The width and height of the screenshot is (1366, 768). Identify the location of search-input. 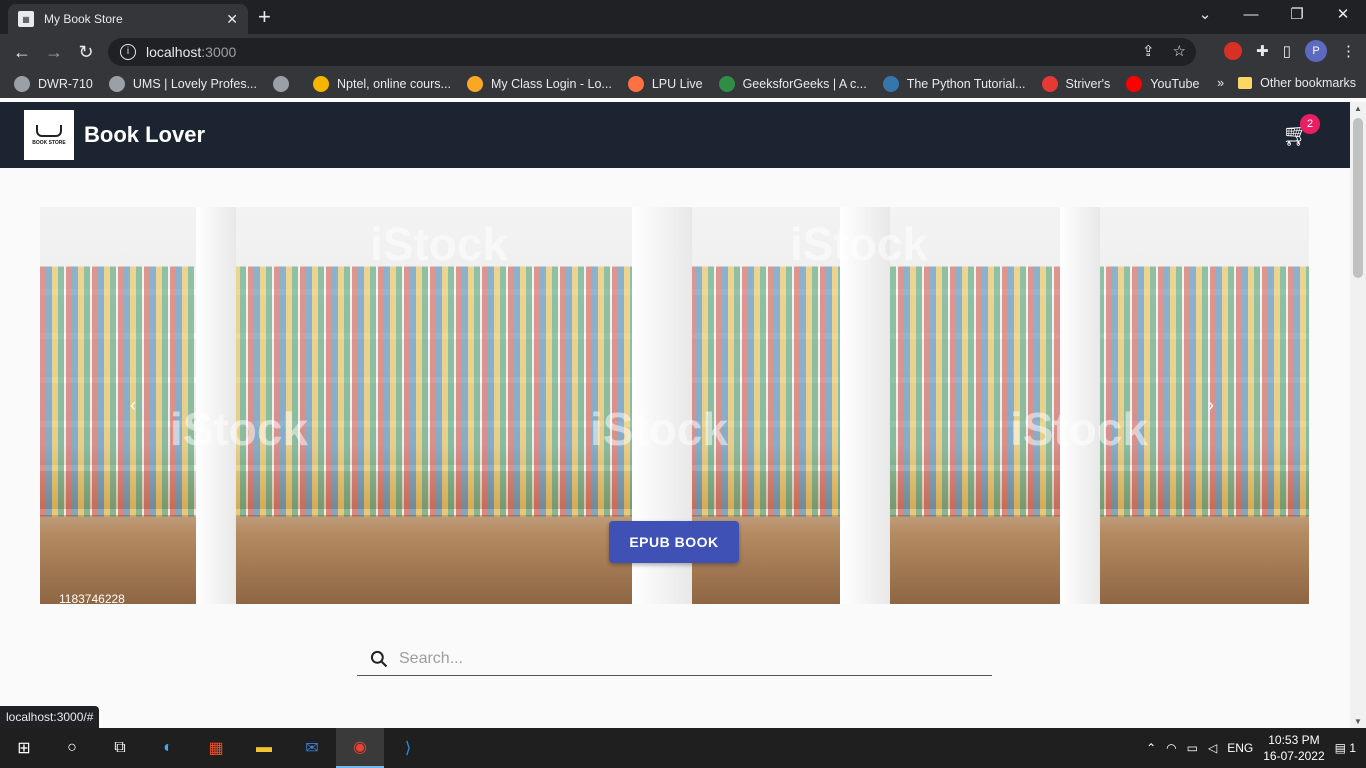
(679, 658).